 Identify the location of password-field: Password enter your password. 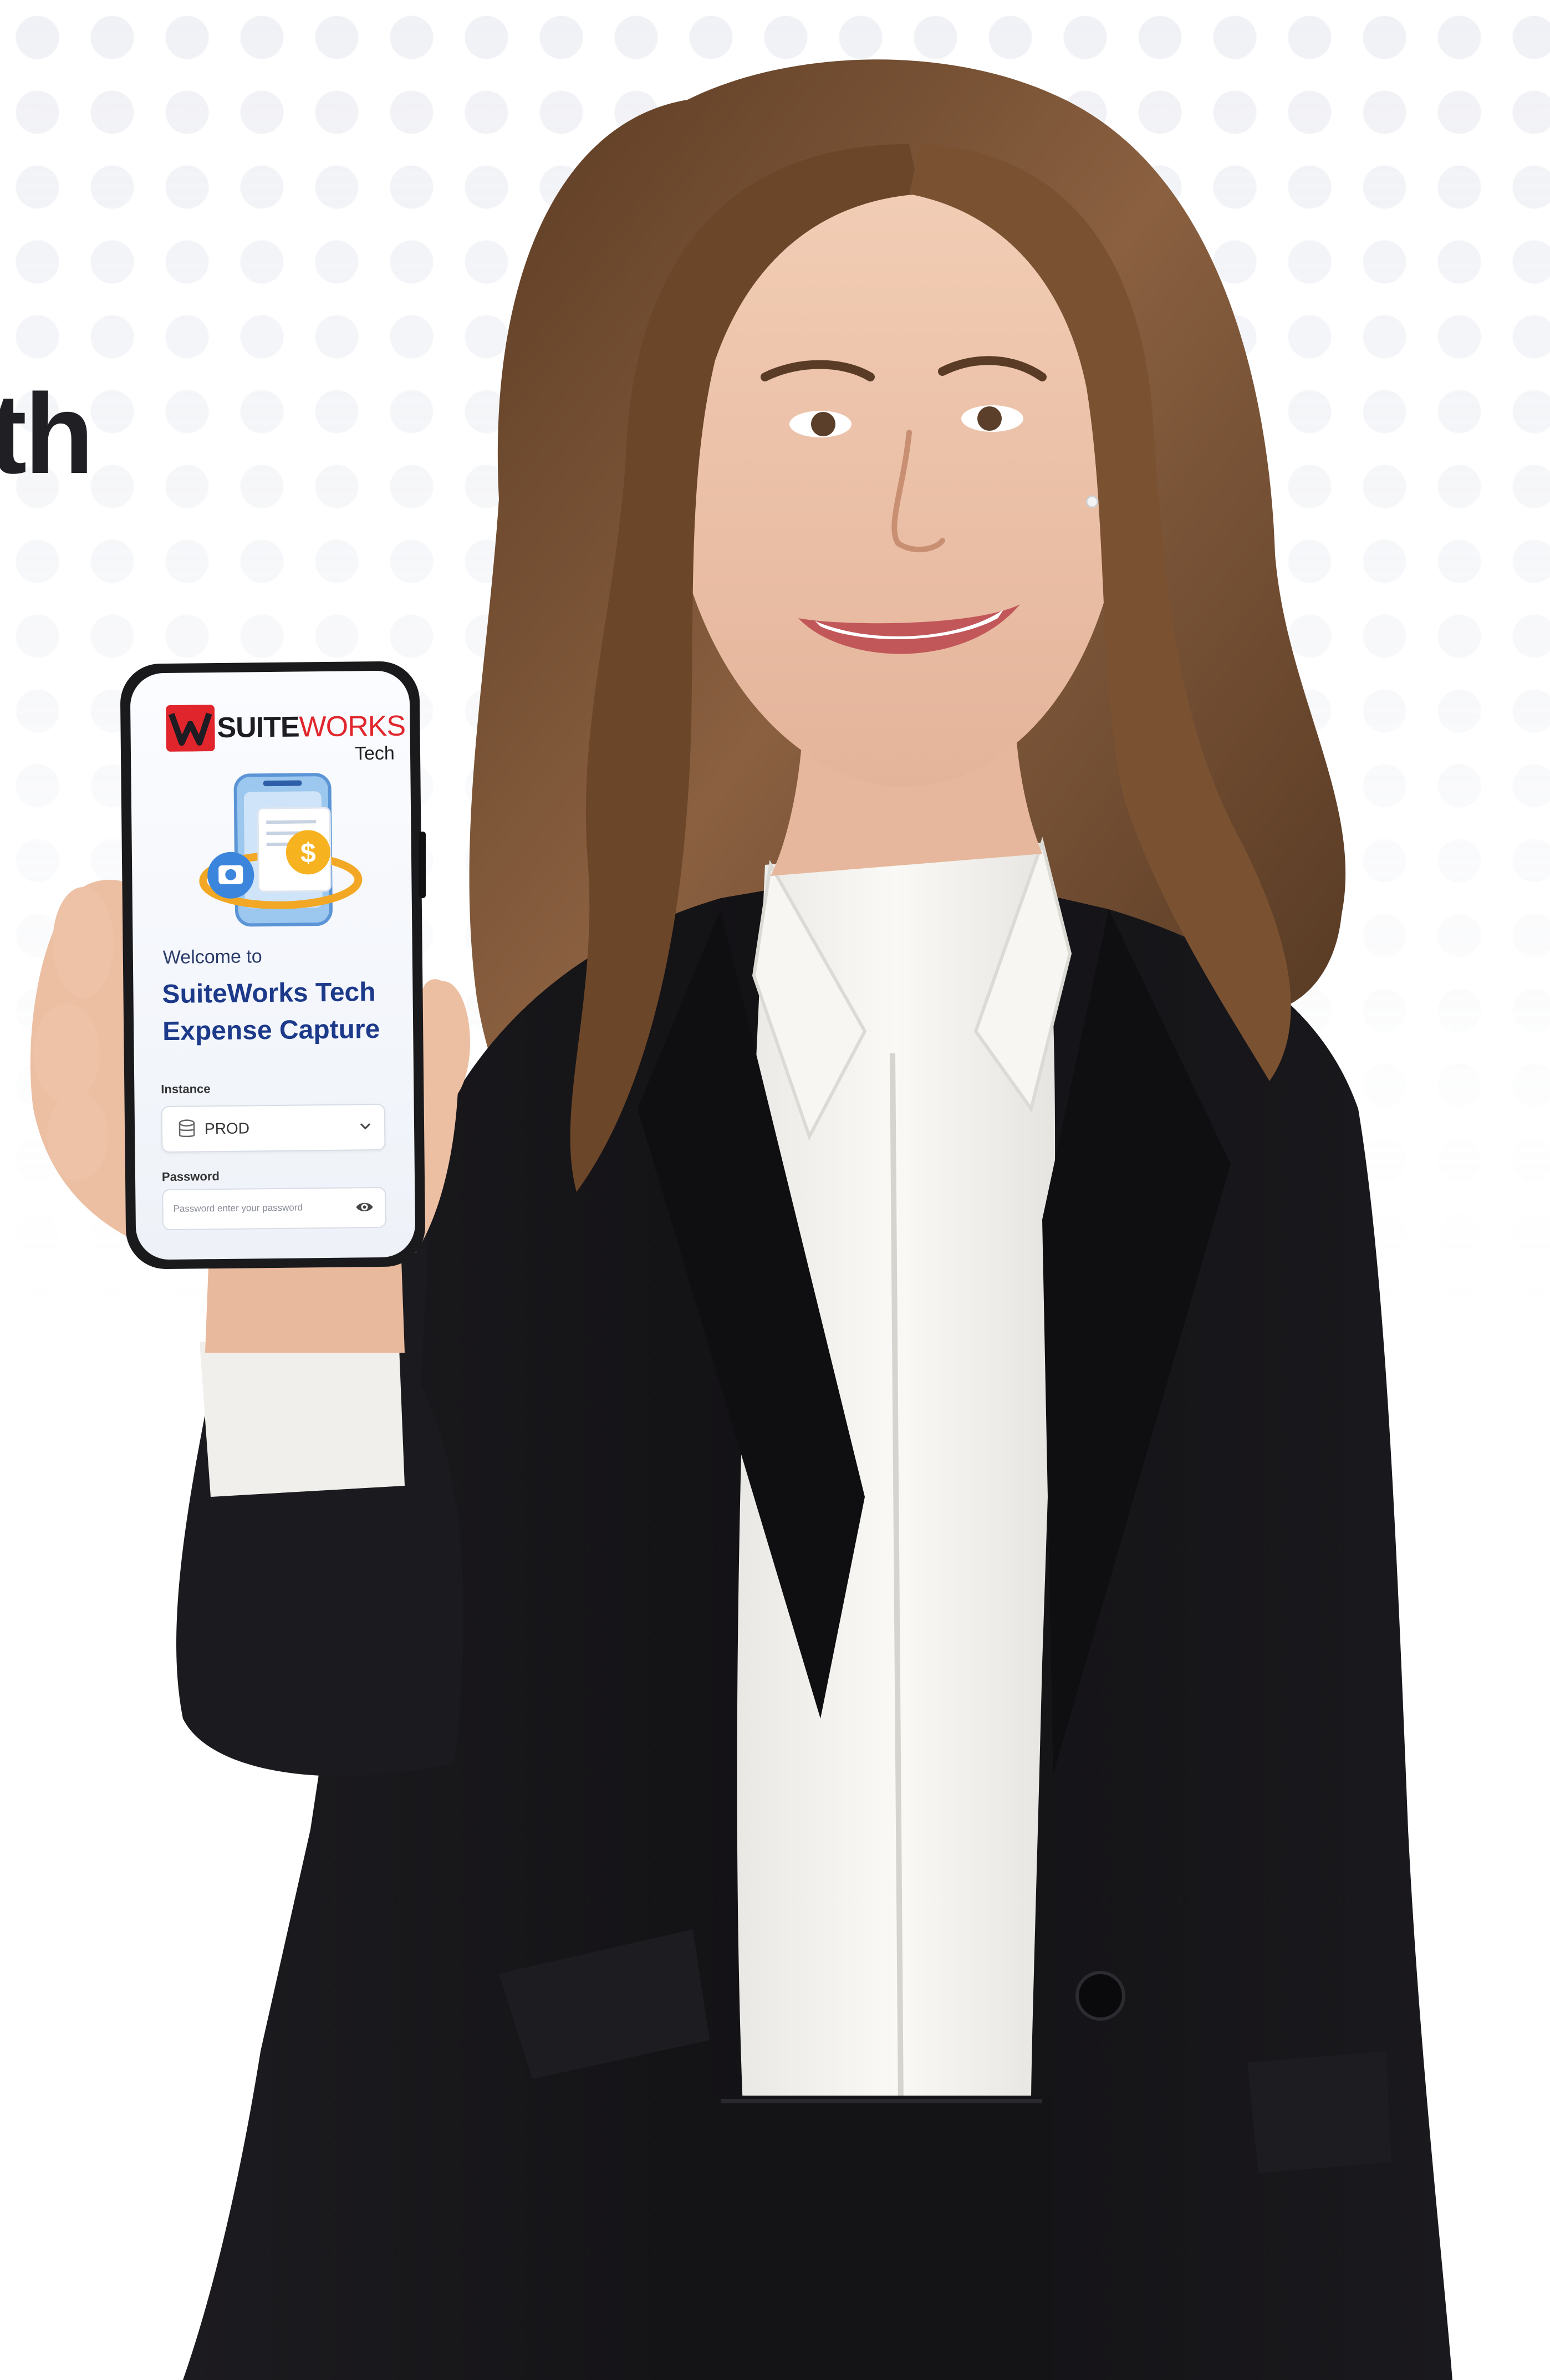
(274, 1208).